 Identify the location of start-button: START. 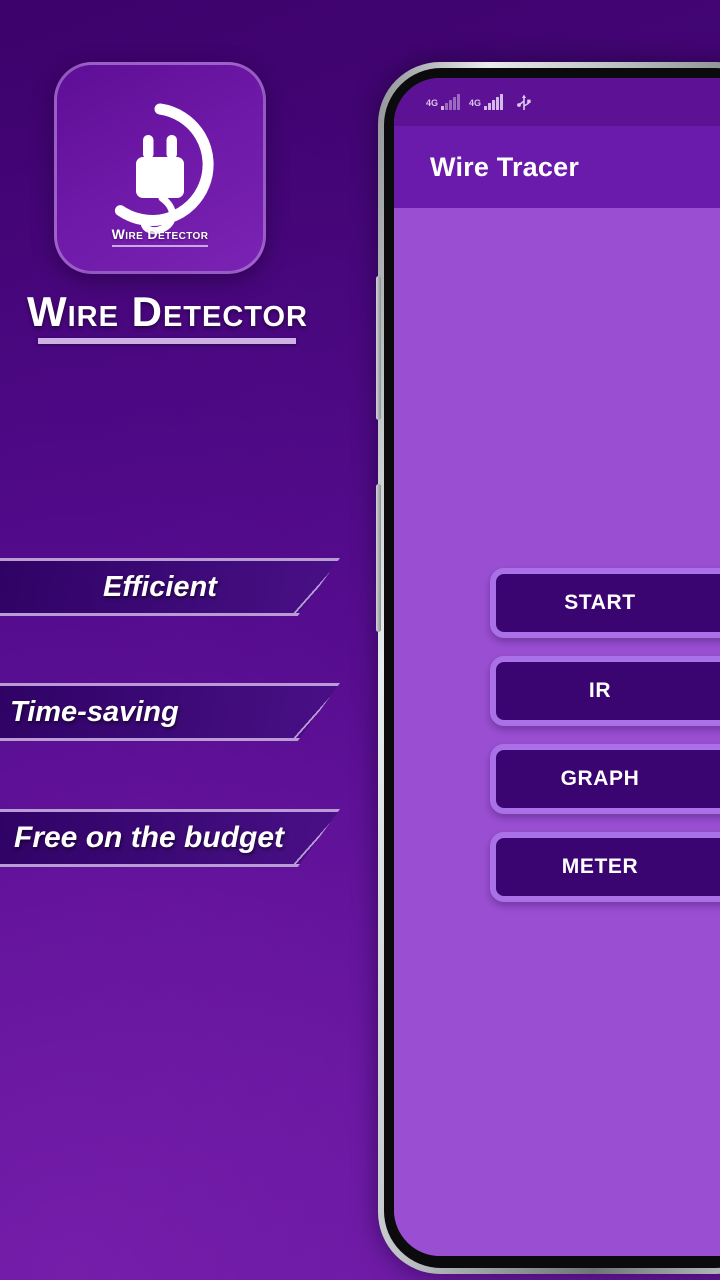
(605, 603).